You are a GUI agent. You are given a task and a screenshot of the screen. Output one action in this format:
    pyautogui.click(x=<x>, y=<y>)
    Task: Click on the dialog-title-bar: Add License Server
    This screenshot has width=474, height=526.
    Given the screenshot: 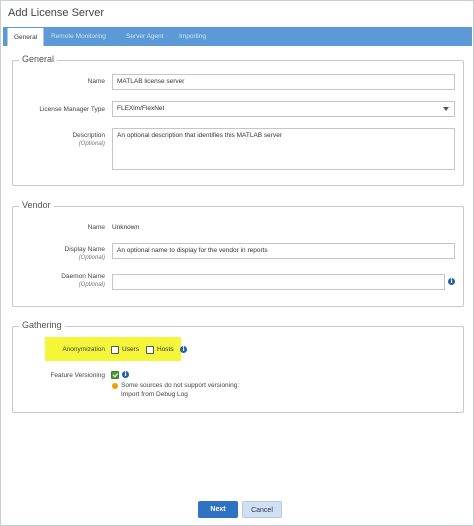 What is the action you would take?
    pyautogui.click(x=237, y=14)
    